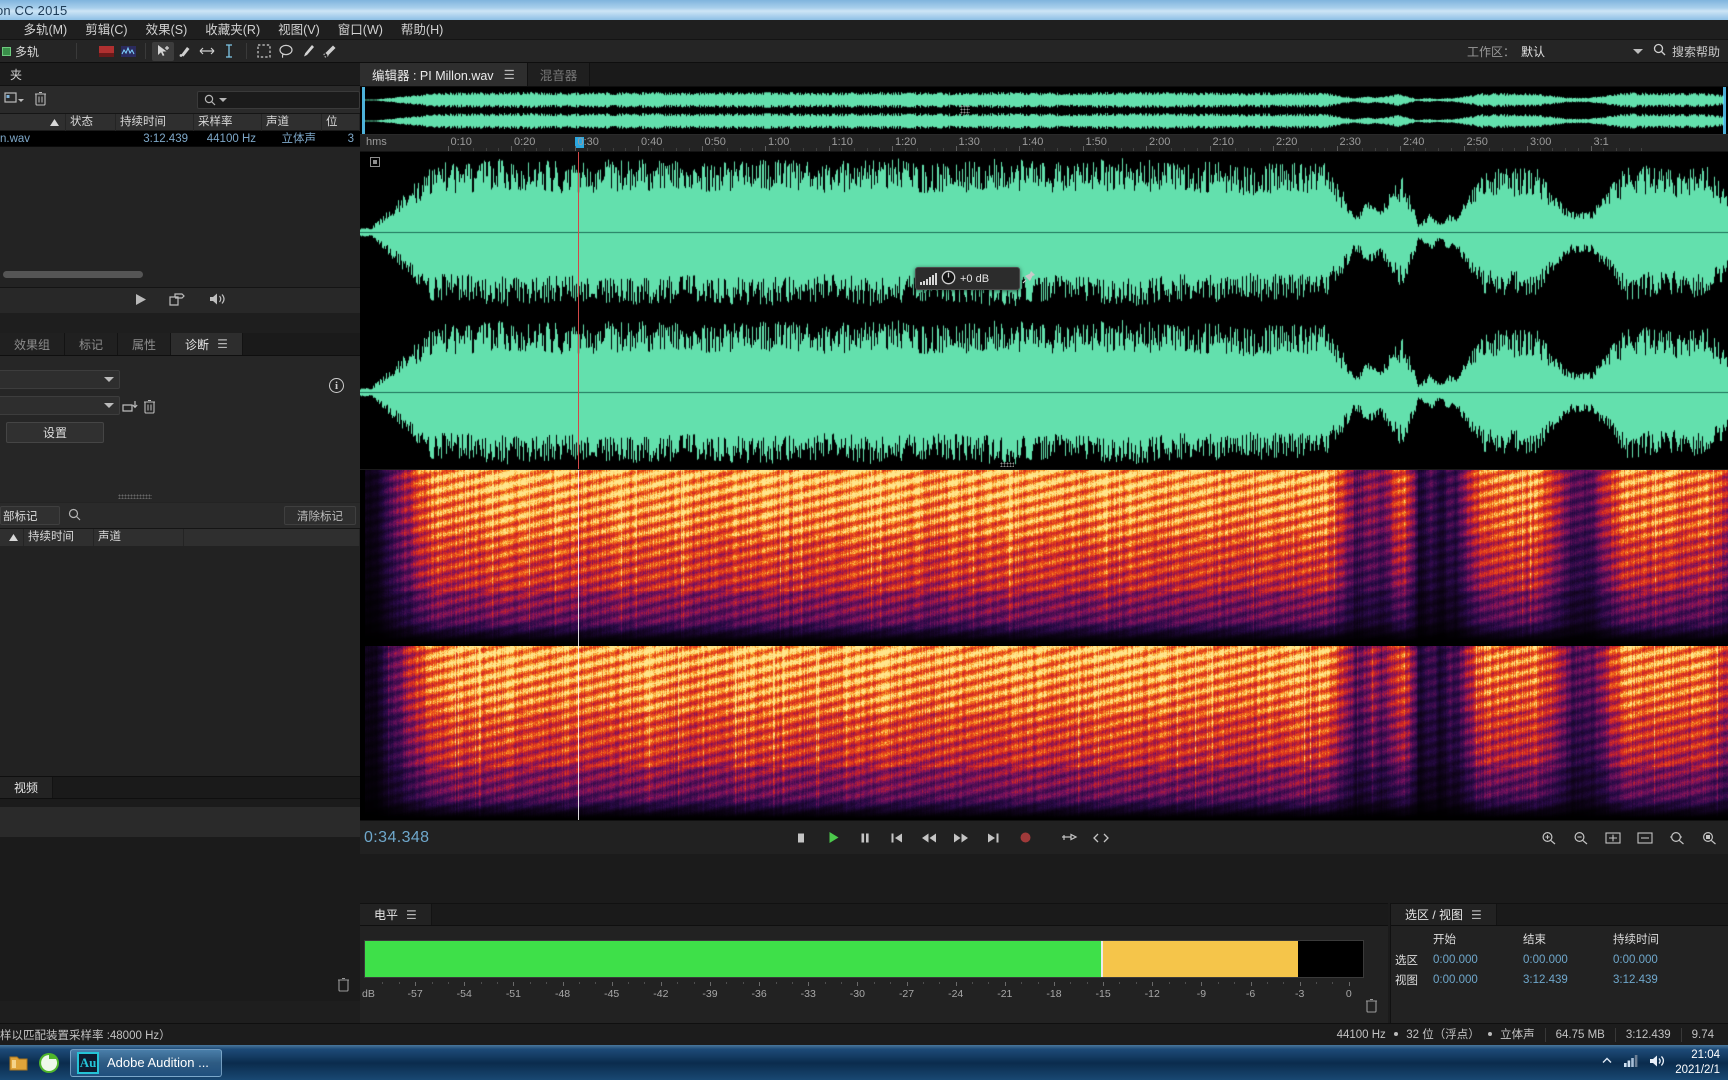 The width and height of the screenshot is (1728, 1080). I want to click on tab-editor: 编辑器 : PI Millon.wav ☰, so click(444, 74).